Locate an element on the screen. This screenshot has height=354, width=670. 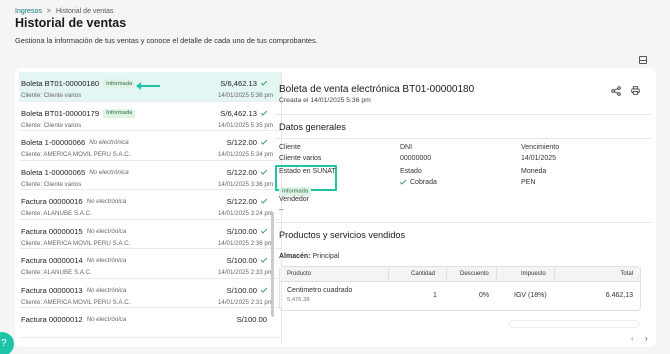
print-icon is located at coordinates (635, 90).